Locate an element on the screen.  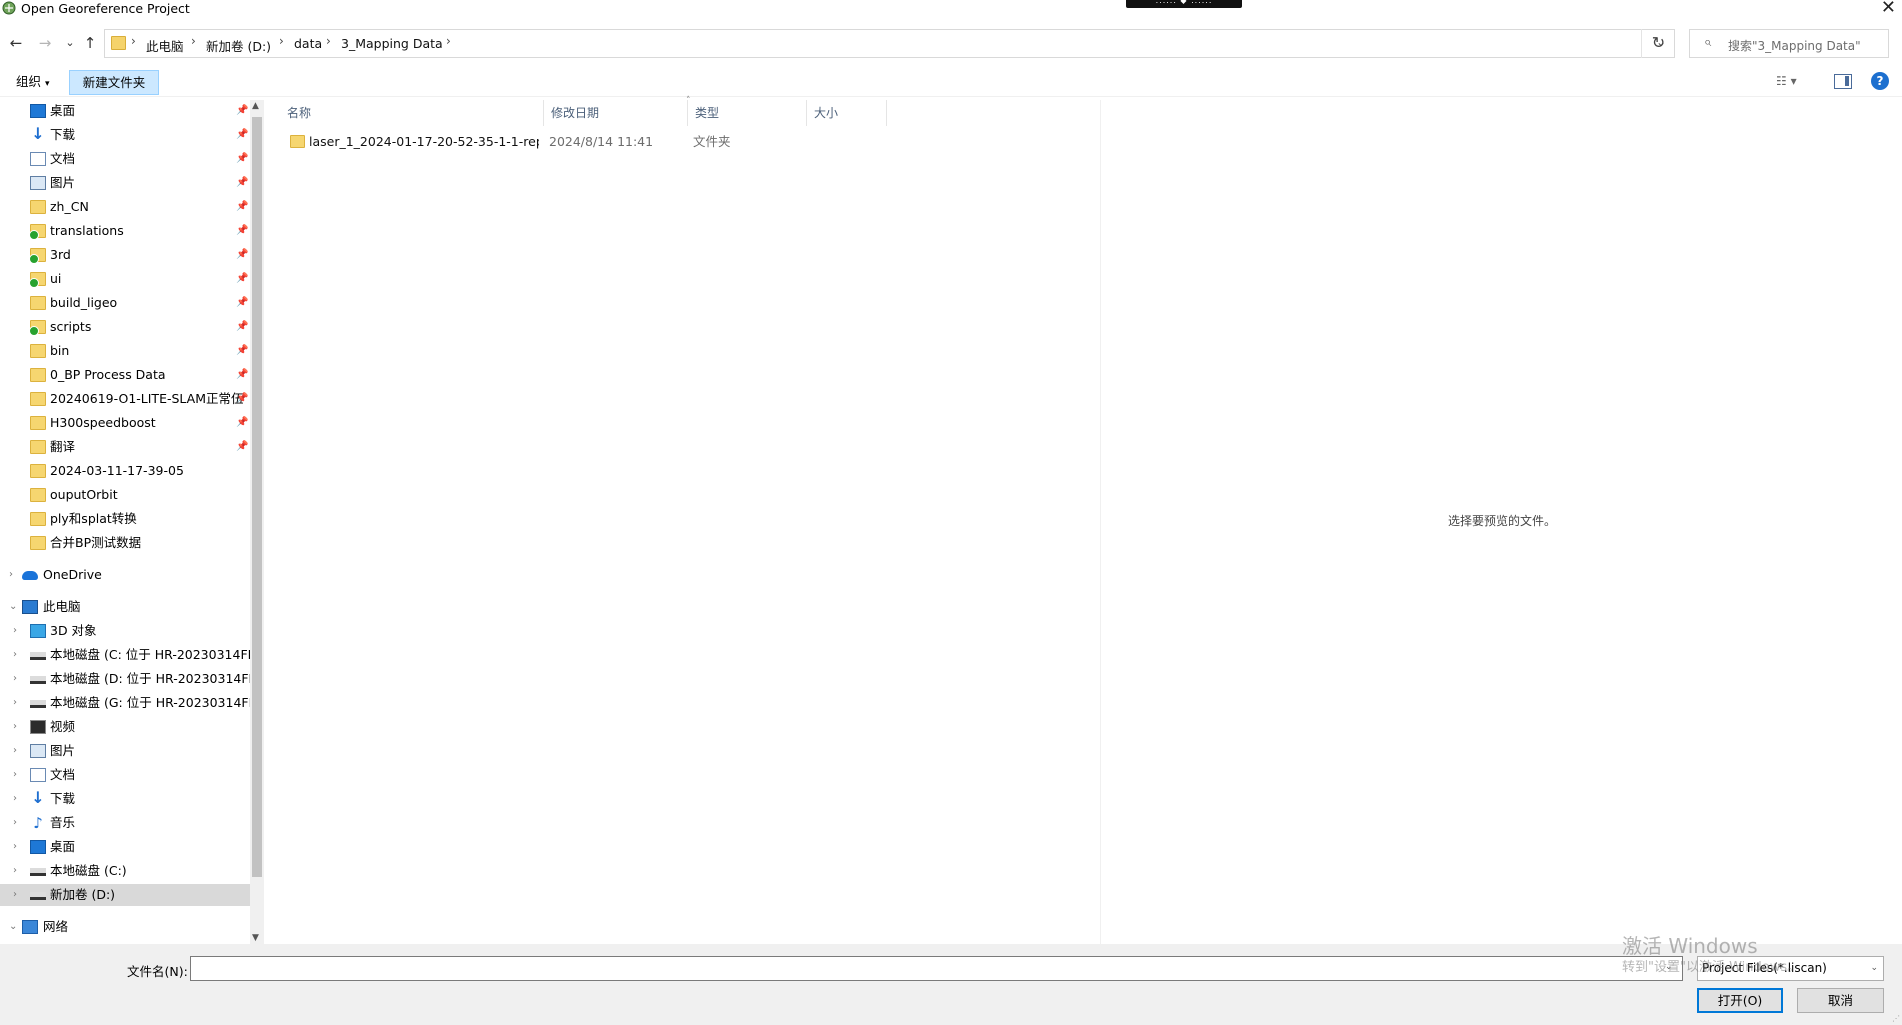
column-header-size: 大小 is located at coordinates (847, 113).